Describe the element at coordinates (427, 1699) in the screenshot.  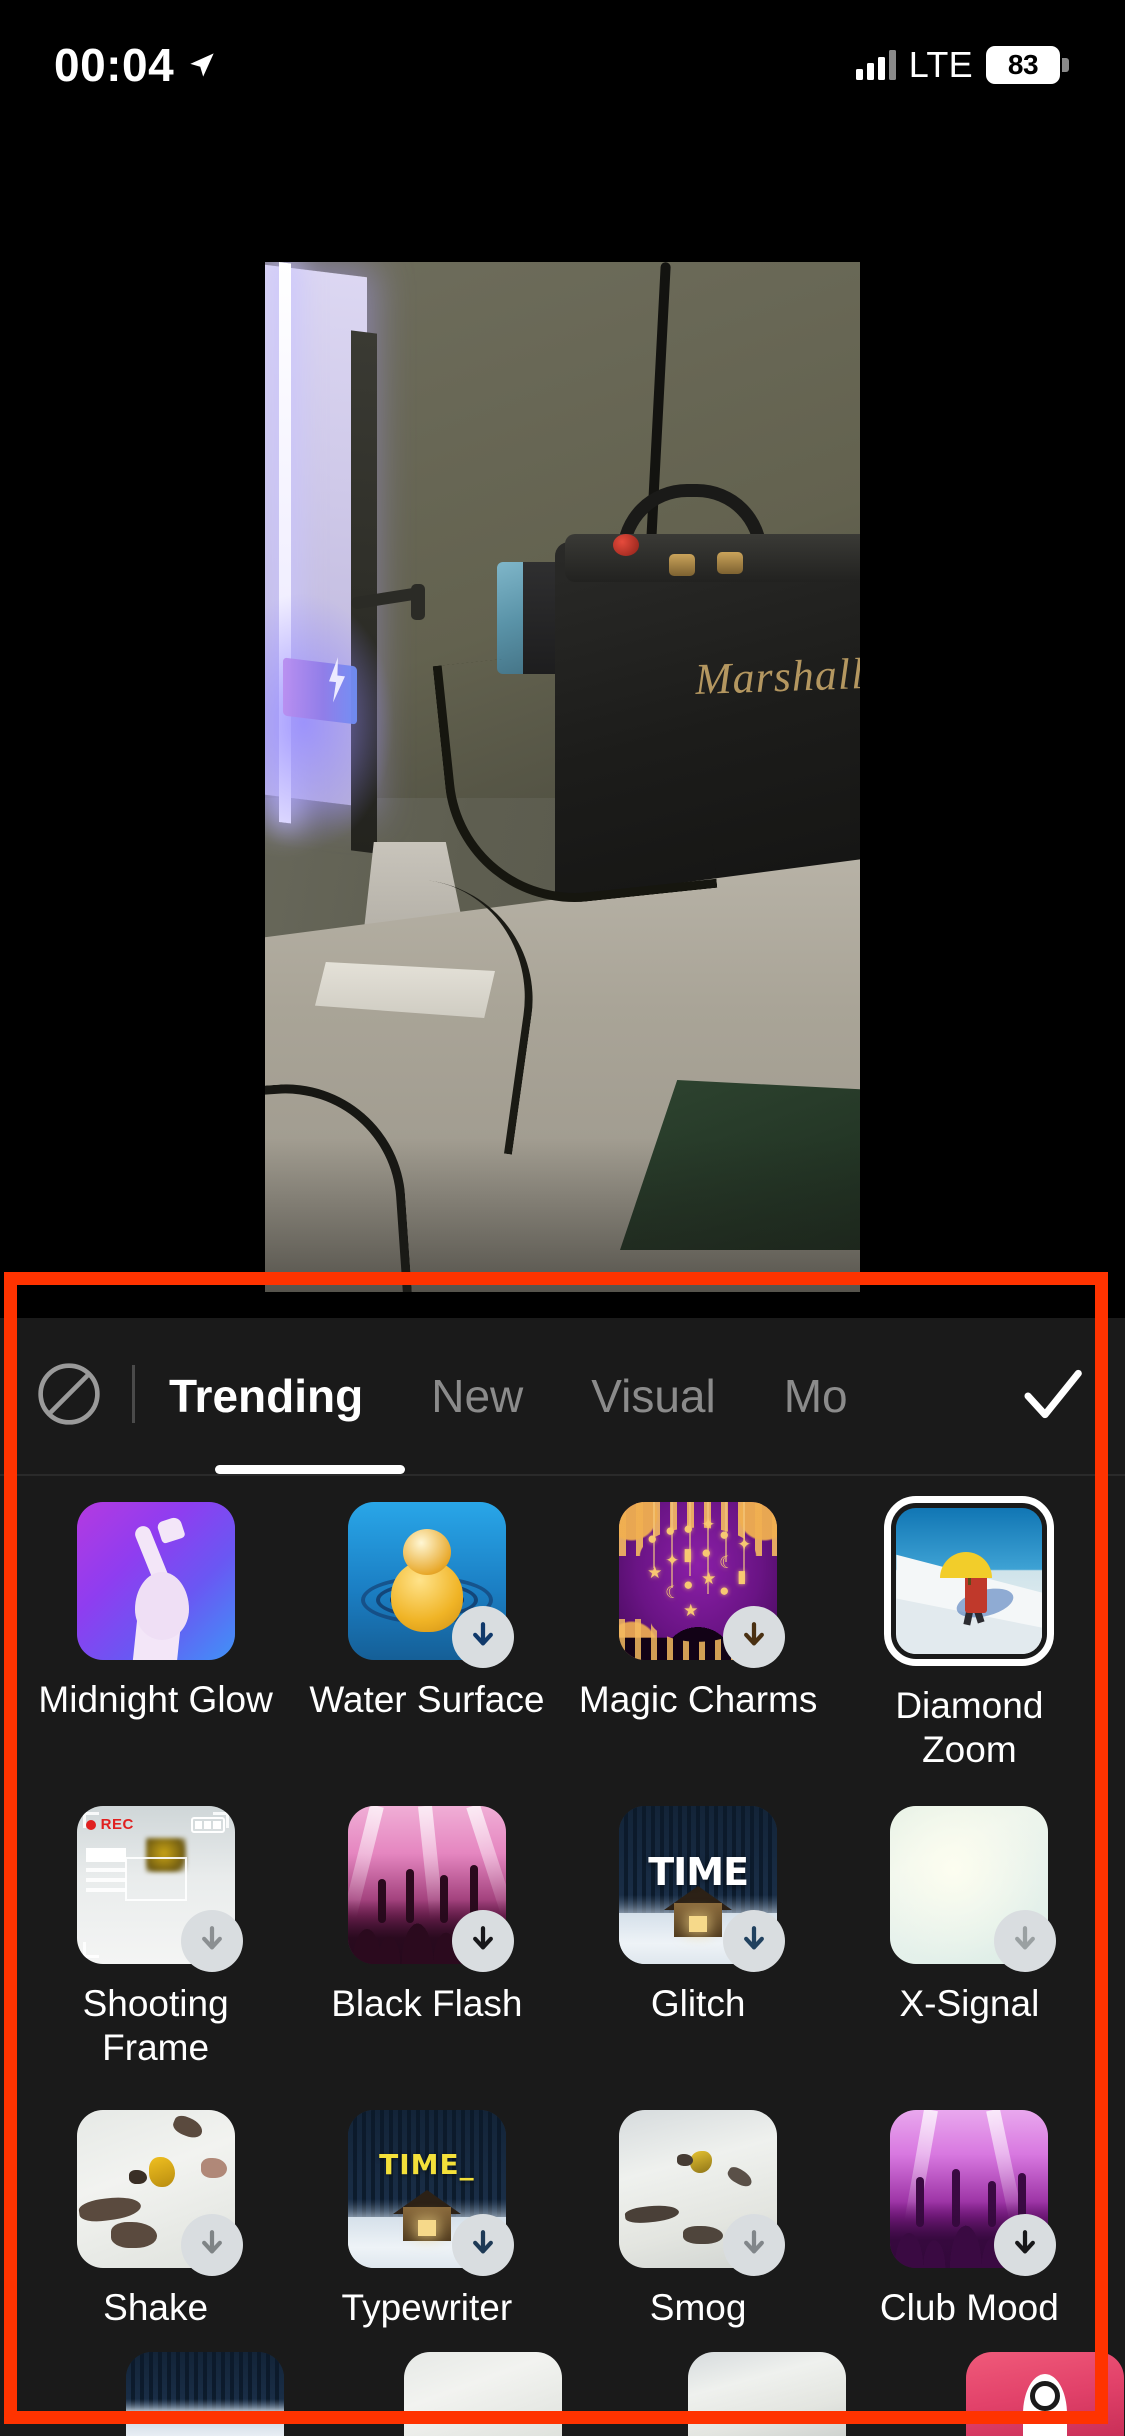
I see `effect-label: Water Surface` at that location.